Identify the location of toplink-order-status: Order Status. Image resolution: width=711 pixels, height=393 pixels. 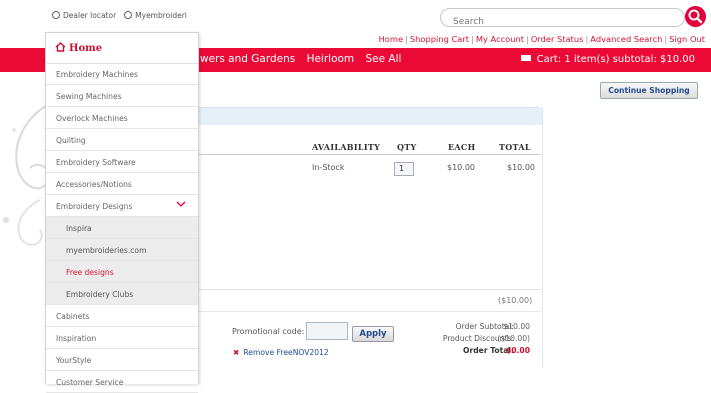
(557, 39).